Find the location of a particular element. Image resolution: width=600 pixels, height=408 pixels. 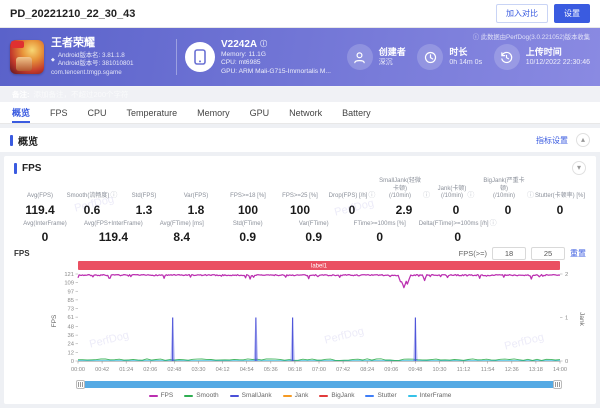

legend-item-bigjank: BigJank is located at coordinates (336, 395).